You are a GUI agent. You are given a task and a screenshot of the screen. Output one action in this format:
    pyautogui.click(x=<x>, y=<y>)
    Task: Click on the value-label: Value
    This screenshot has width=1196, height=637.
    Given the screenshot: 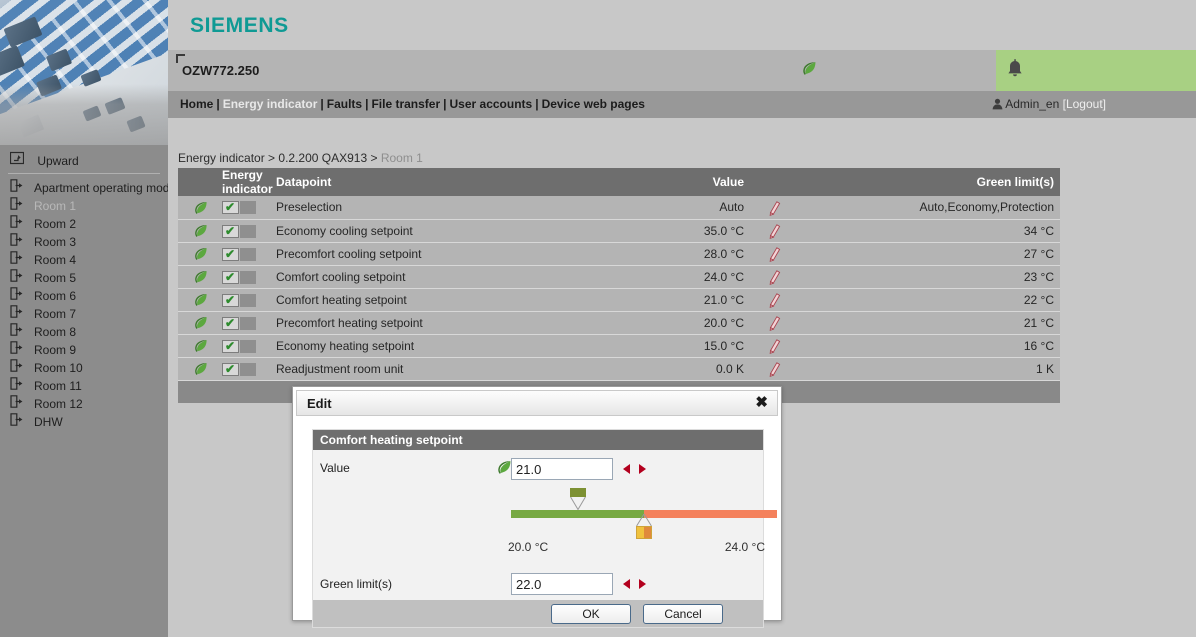 What is the action you would take?
    pyautogui.click(x=335, y=468)
    